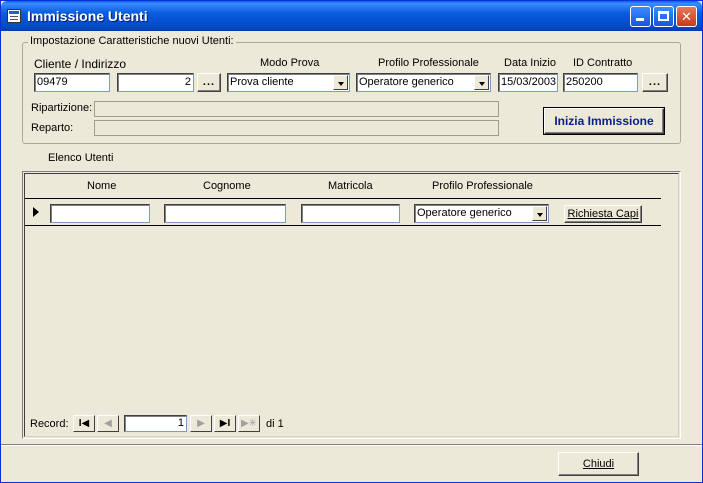  I want to click on first-record-icon: I◀, so click(84, 423).